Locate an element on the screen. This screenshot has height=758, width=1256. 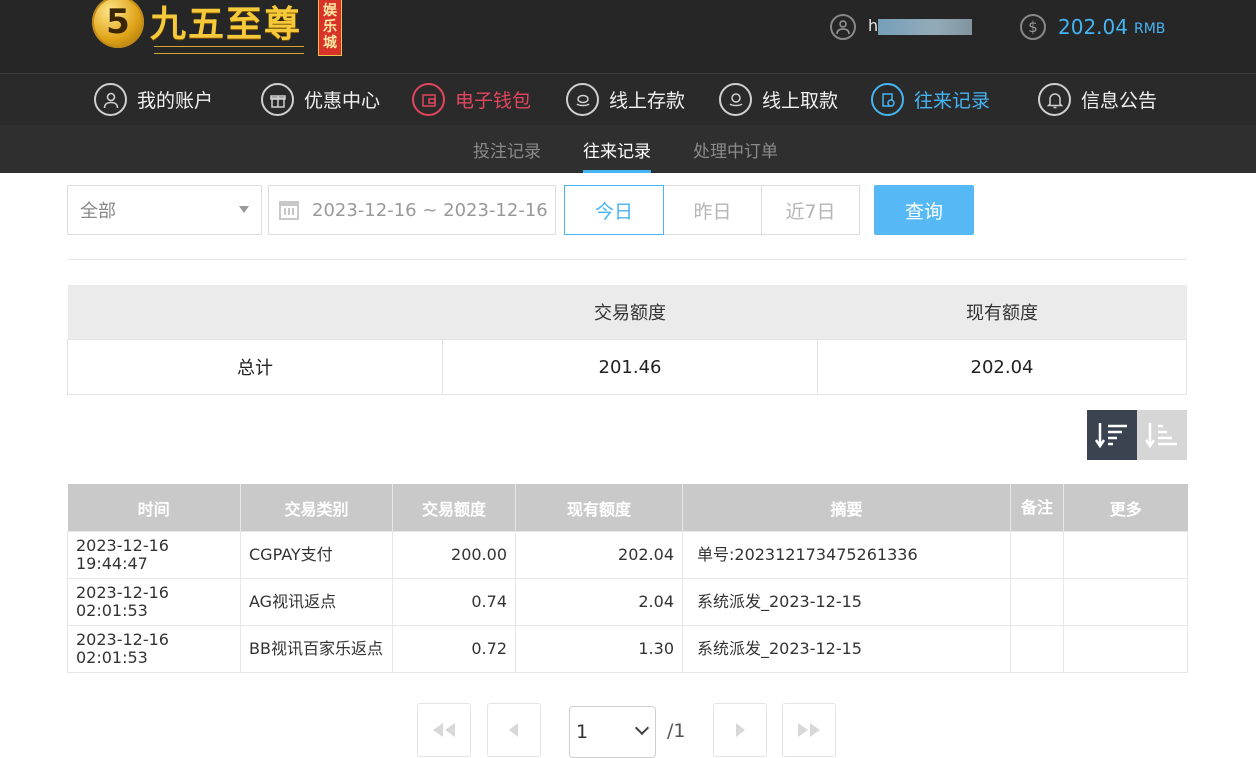
col-note: 备注 is located at coordinates (1037, 508).